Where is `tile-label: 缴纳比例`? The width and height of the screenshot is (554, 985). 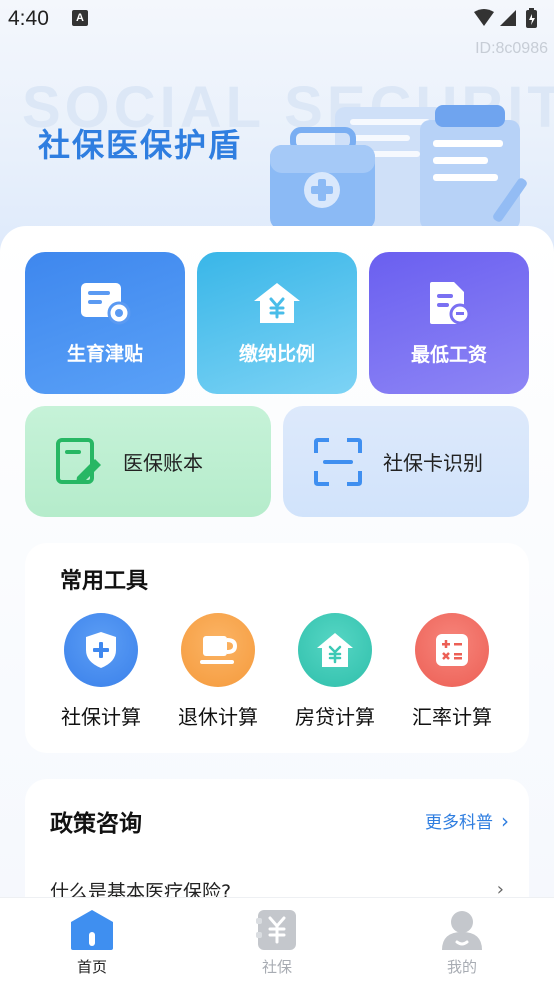
tile-label: 缴纳比例 is located at coordinates (276, 353).